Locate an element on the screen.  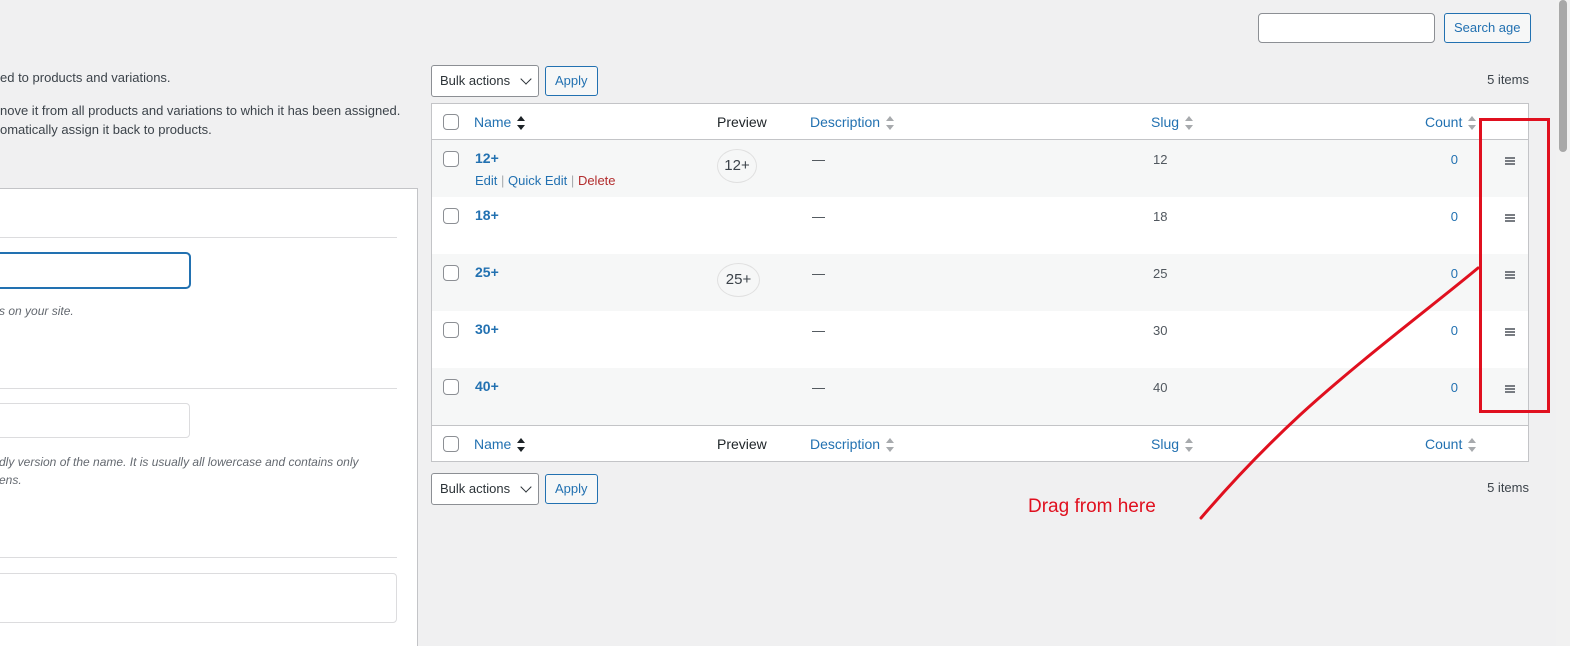
annotation-label: Drag from here is located at coordinates (1092, 506).